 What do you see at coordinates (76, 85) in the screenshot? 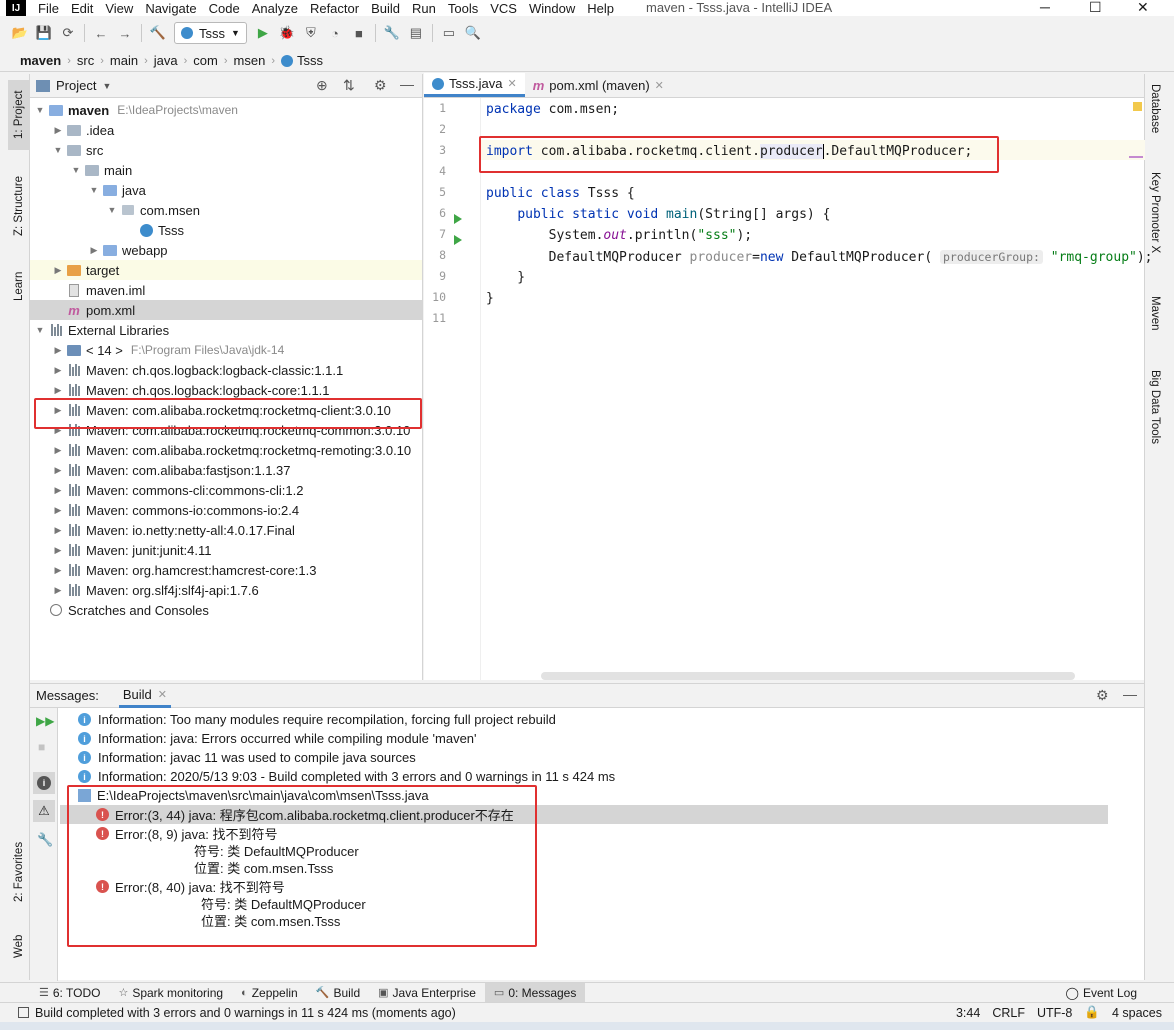
I see `project-view-select: Project` at bounding box center [76, 85].